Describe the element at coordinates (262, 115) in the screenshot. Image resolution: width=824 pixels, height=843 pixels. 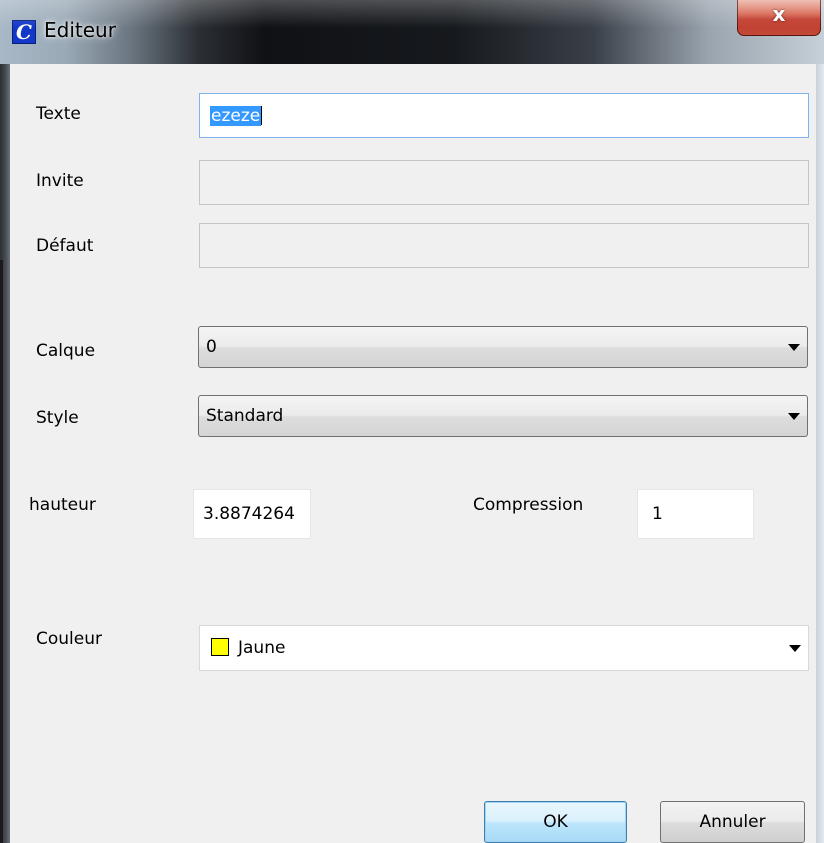
I see `text-caret` at that location.